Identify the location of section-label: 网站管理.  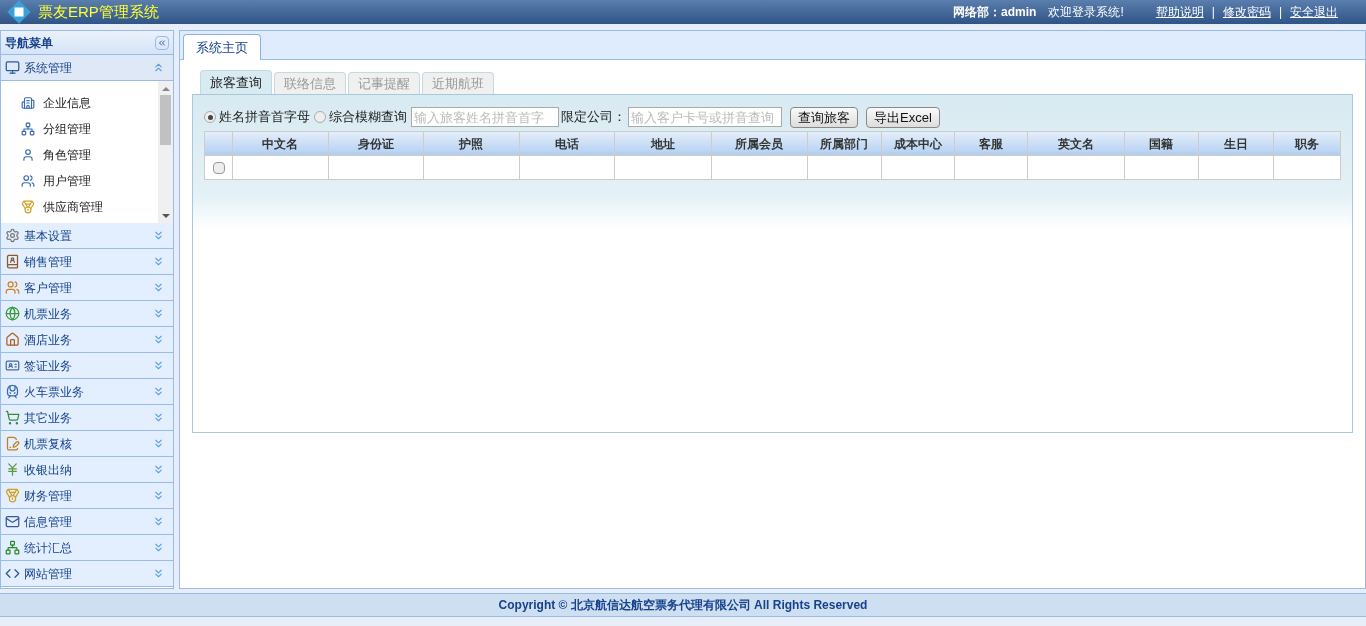
(48, 574).